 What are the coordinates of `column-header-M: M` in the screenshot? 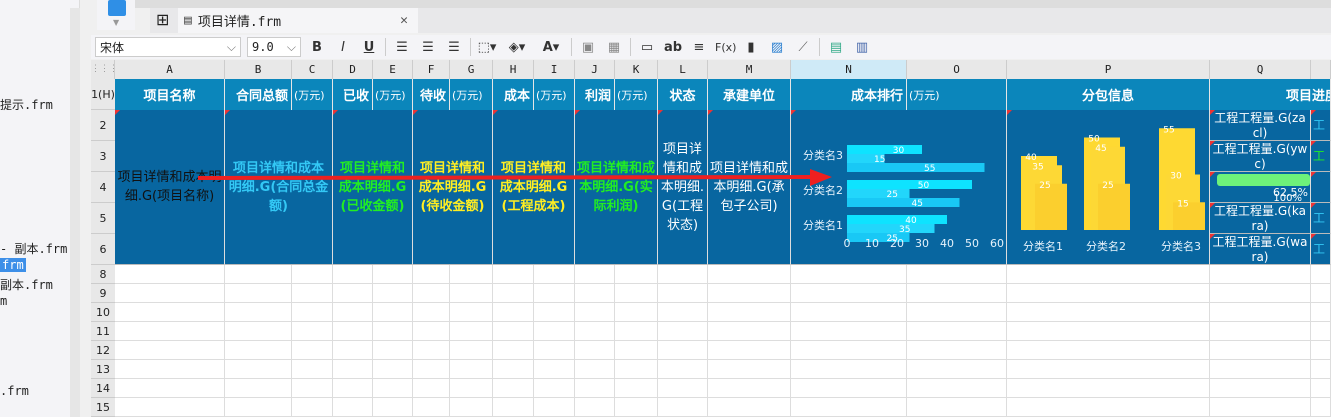 It's located at (749, 69).